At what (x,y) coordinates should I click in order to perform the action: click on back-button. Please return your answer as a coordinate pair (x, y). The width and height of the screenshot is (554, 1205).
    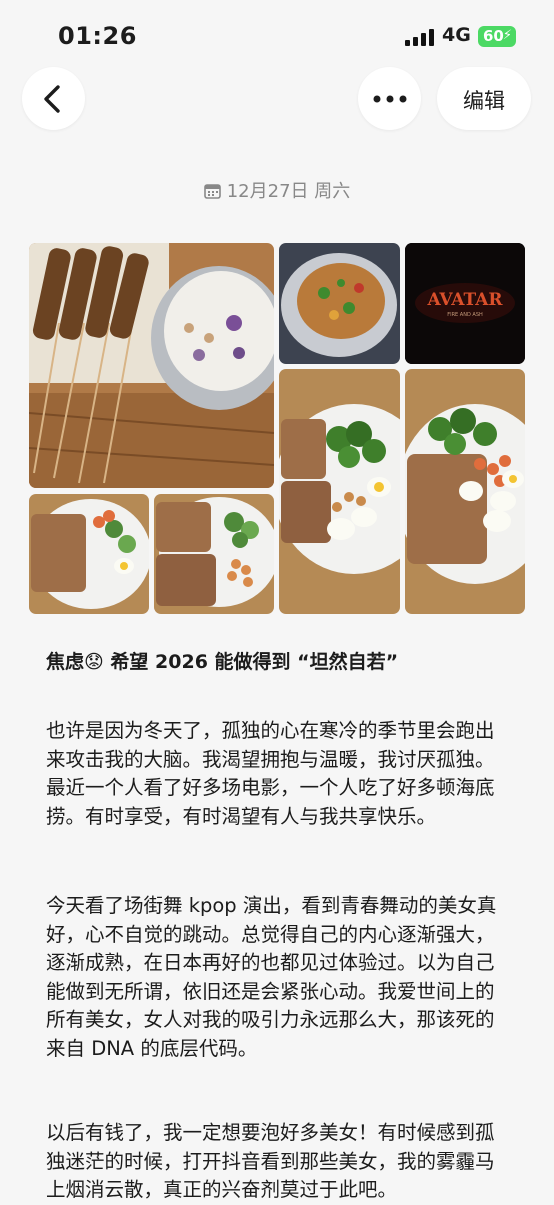
    Looking at the image, I should click on (53, 98).